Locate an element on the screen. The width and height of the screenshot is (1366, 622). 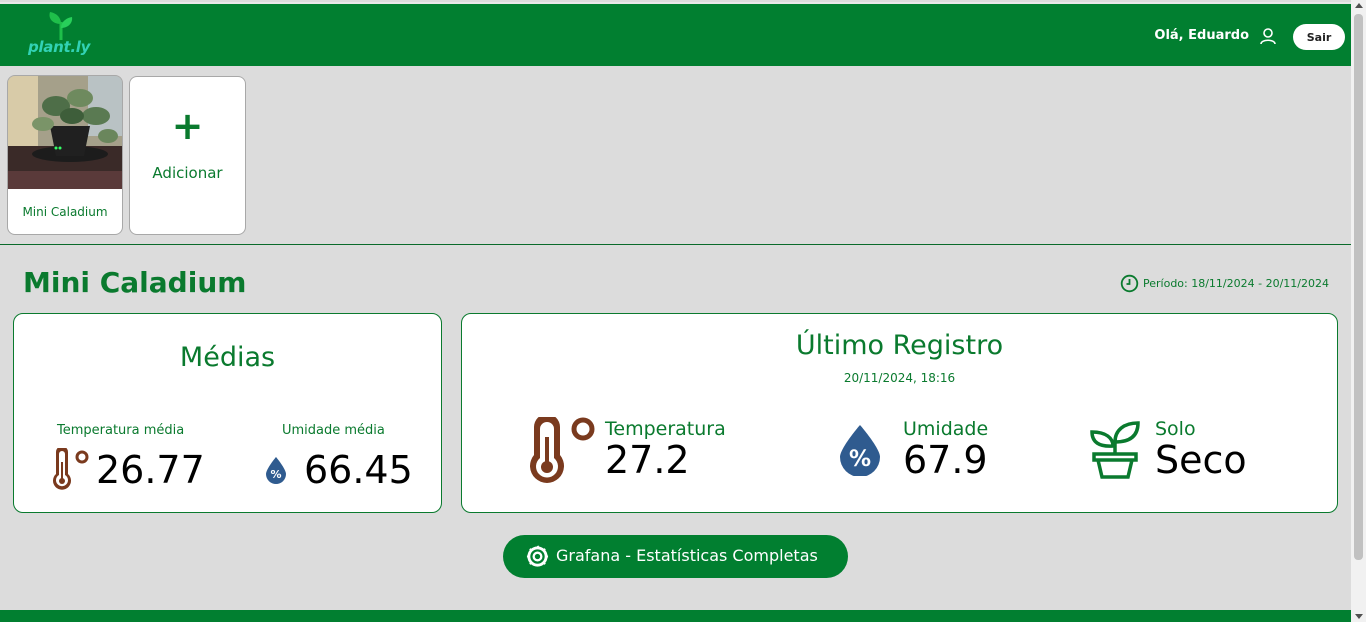
avg-humidity-value: 66.45 is located at coordinates (358, 470).